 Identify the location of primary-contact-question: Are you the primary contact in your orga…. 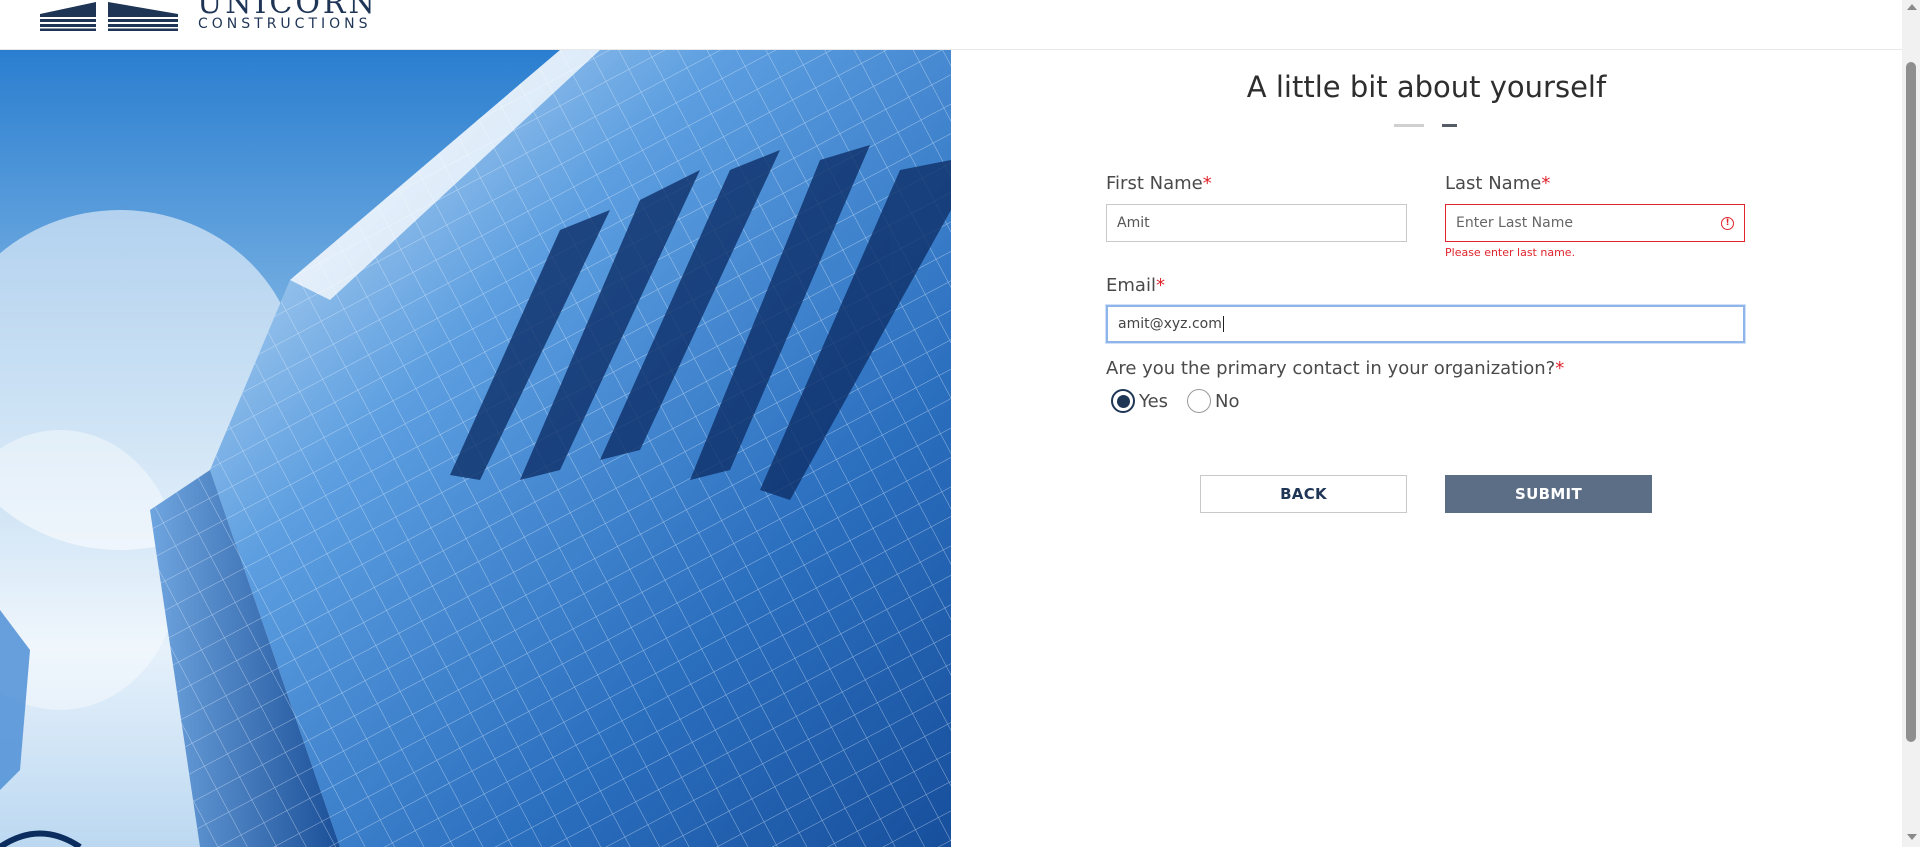
(1335, 368).